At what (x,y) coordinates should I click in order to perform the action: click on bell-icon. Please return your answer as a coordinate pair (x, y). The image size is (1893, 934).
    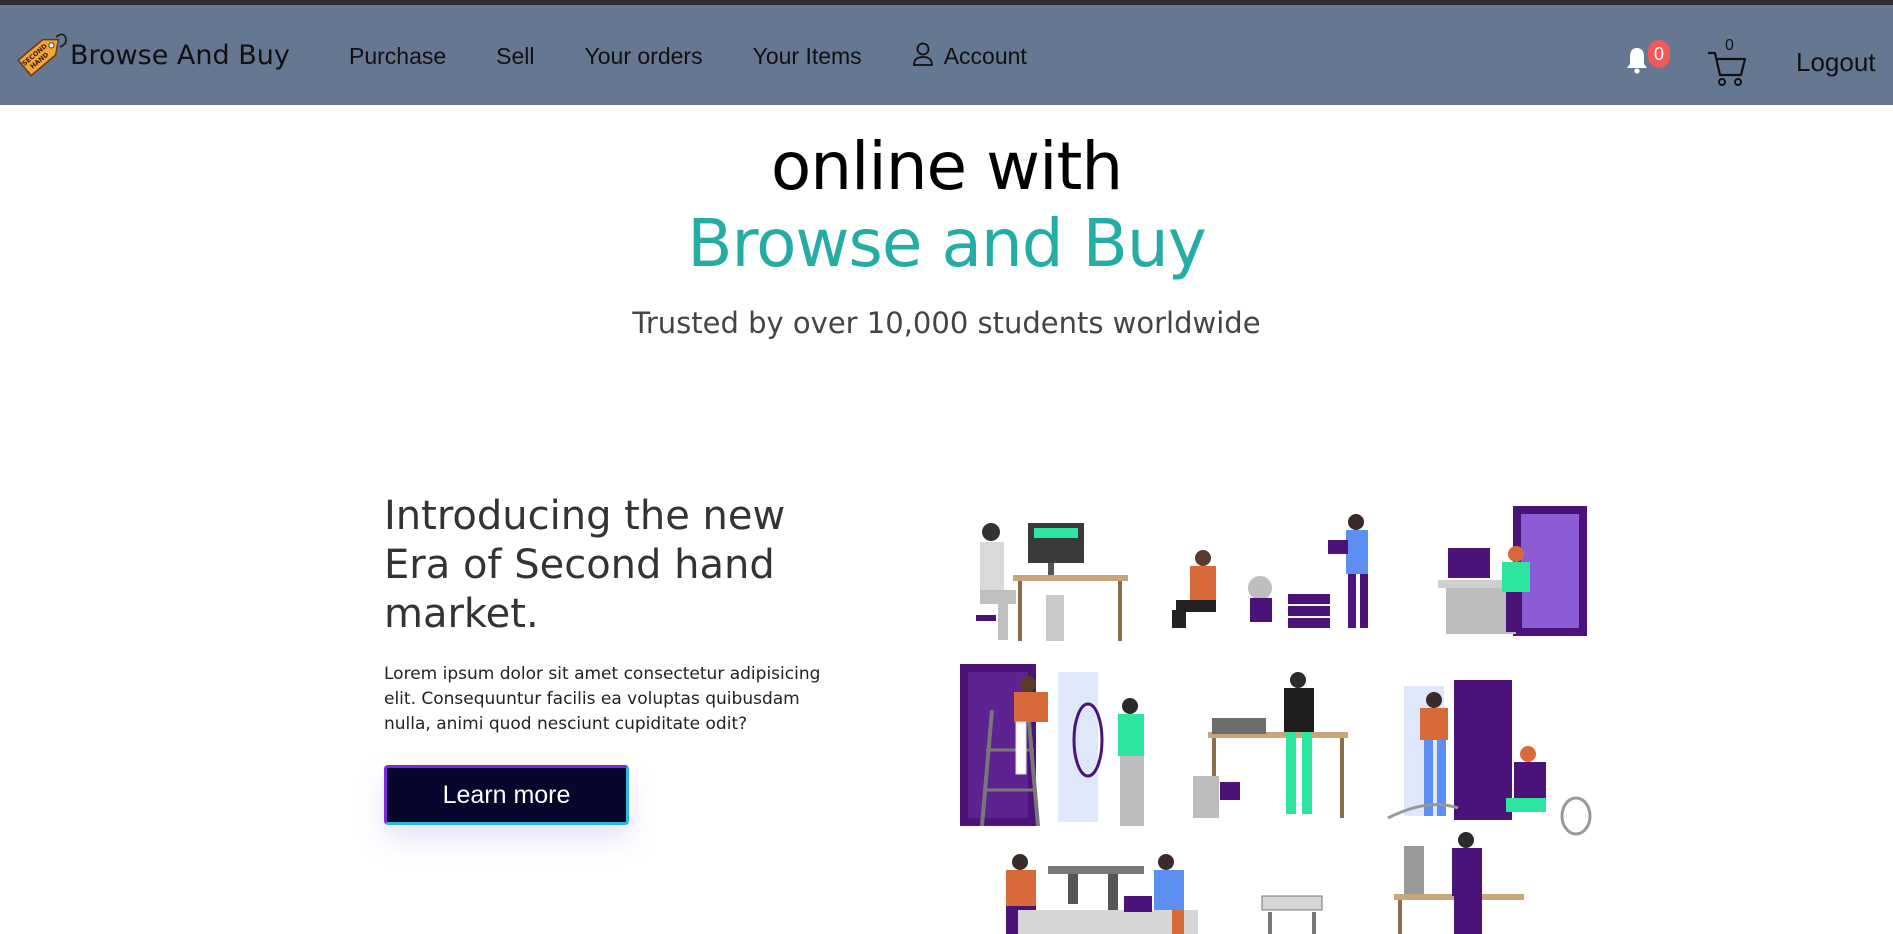
    Looking at the image, I should click on (1637, 61).